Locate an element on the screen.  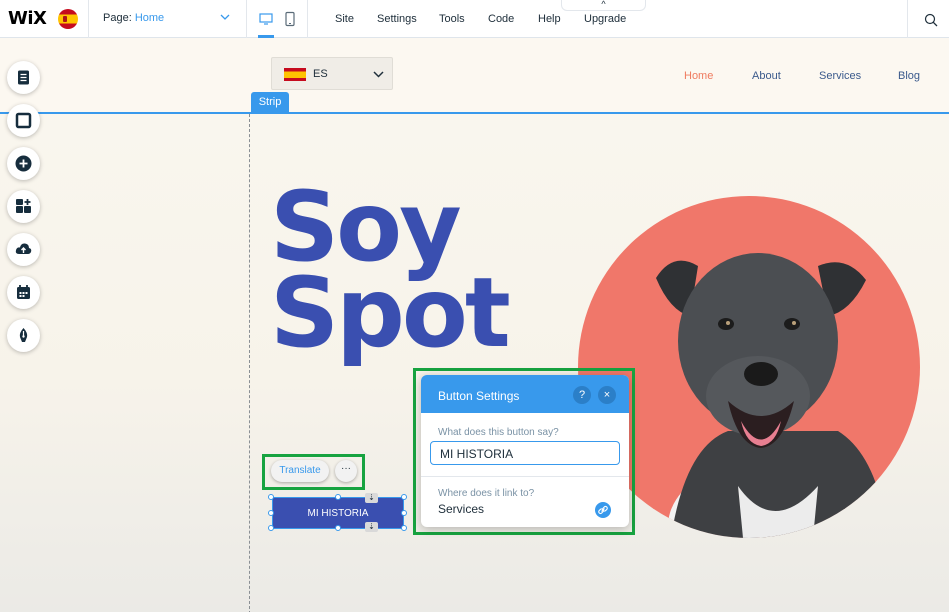
menu-site: Site is located at coordinates (344, 19).